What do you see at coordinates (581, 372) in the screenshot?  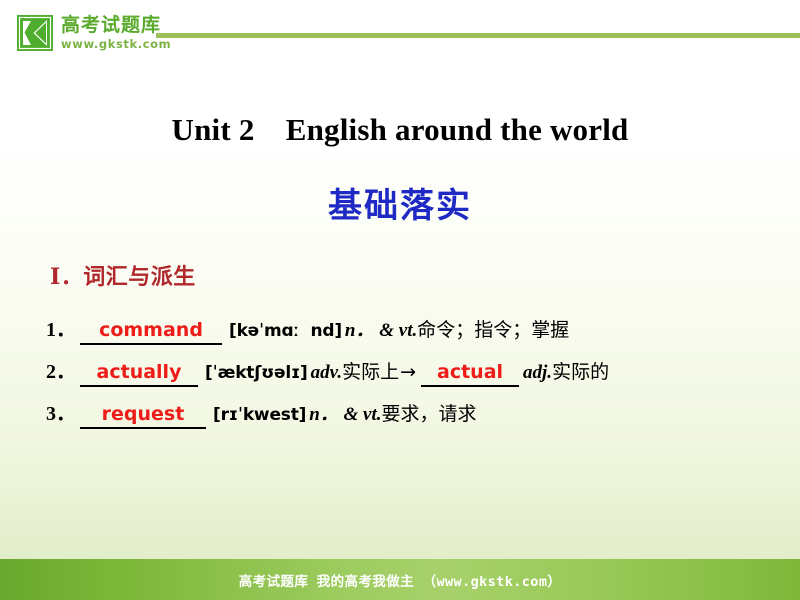 I see `vocab-derived-meaning: 实际的` at bounding box center [581, 372].